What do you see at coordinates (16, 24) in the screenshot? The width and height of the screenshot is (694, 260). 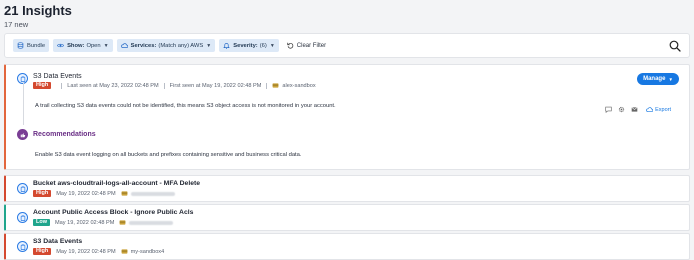 I see `new-count: 17 new` at bounding box center [16, 24].